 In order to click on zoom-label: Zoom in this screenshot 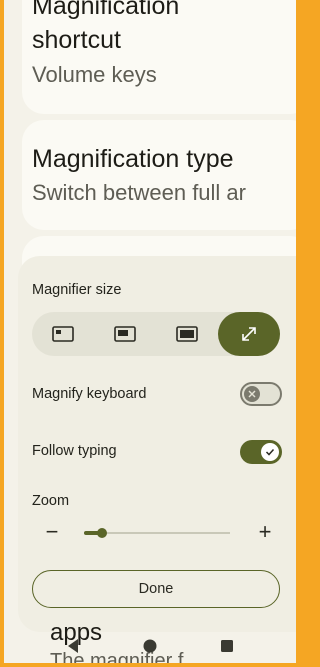, I will do `click(51, 501)`.